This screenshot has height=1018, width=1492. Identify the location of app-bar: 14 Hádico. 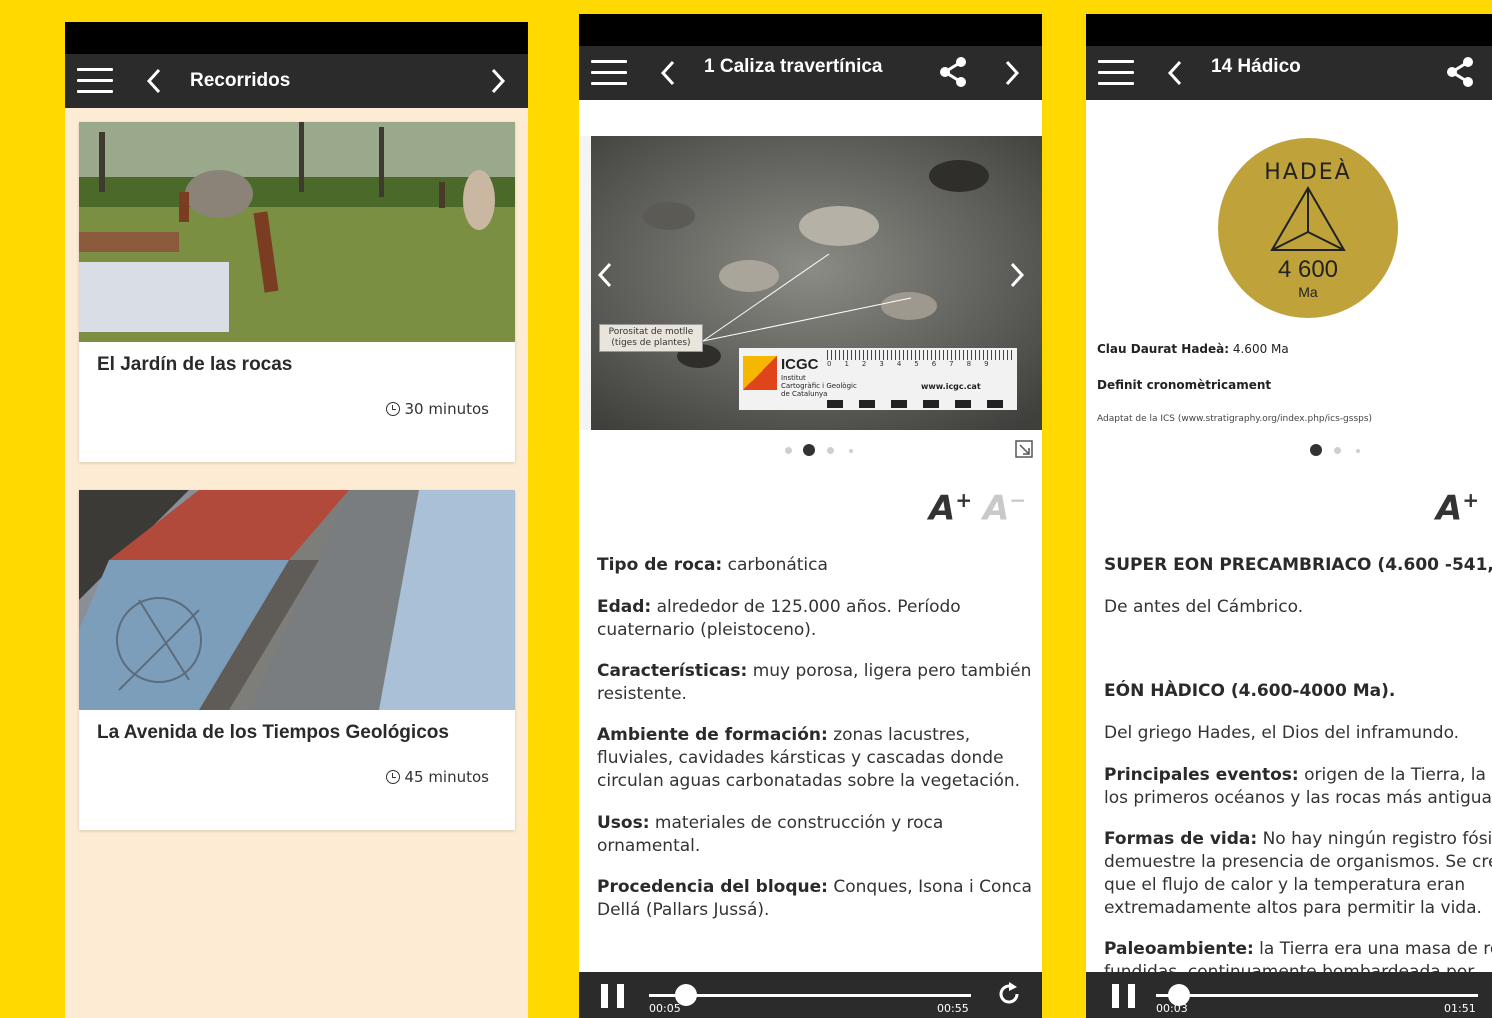
(1289, 73).